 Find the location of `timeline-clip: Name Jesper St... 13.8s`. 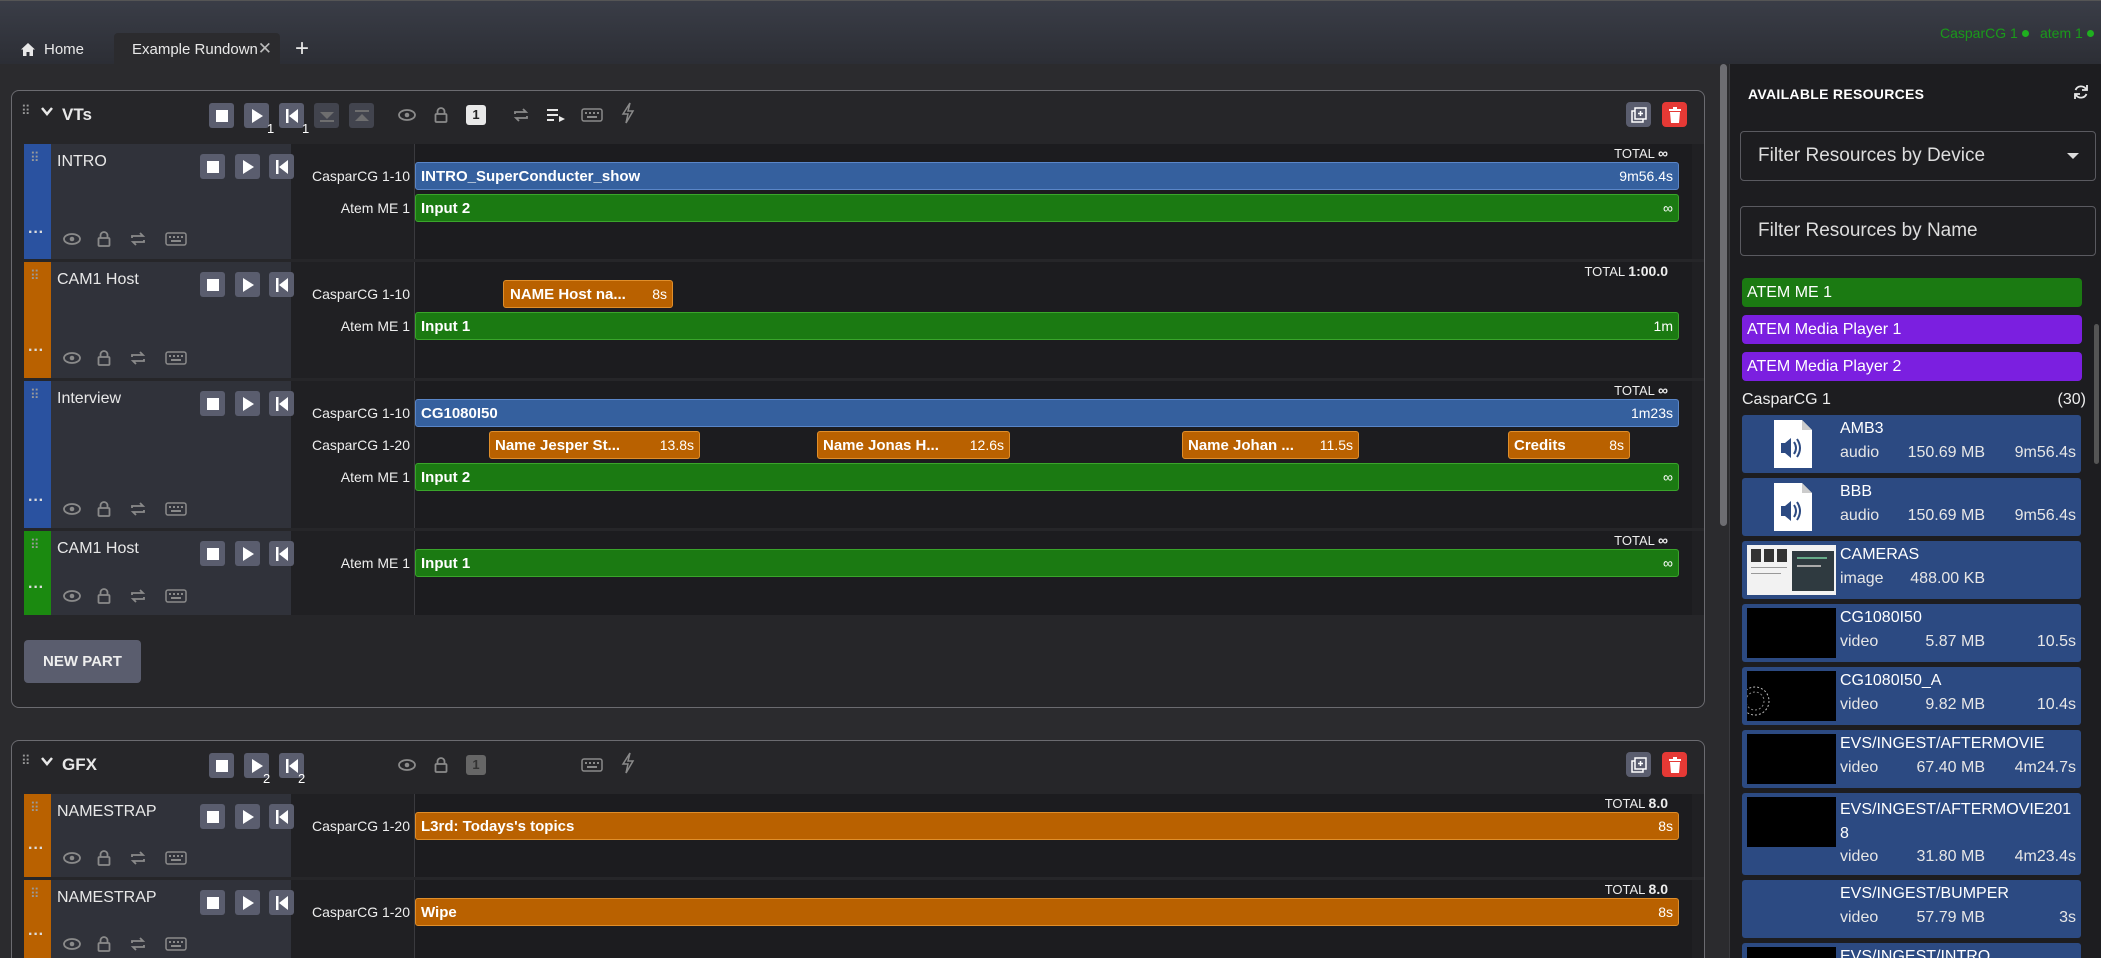

timeline-clip: Name Jesper St... 13.8s is located at coordinates (594, 445).